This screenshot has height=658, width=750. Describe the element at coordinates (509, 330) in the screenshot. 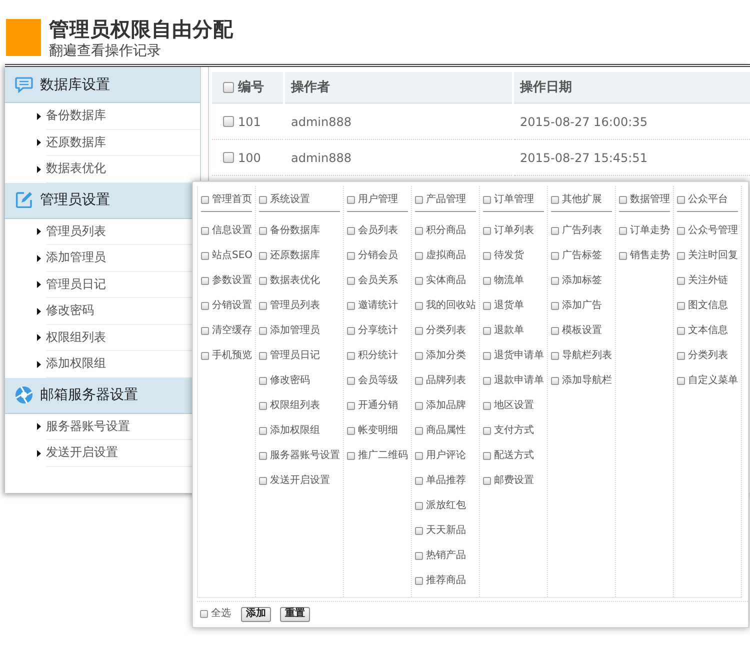

I see `permission-label: 退款单` at that location.